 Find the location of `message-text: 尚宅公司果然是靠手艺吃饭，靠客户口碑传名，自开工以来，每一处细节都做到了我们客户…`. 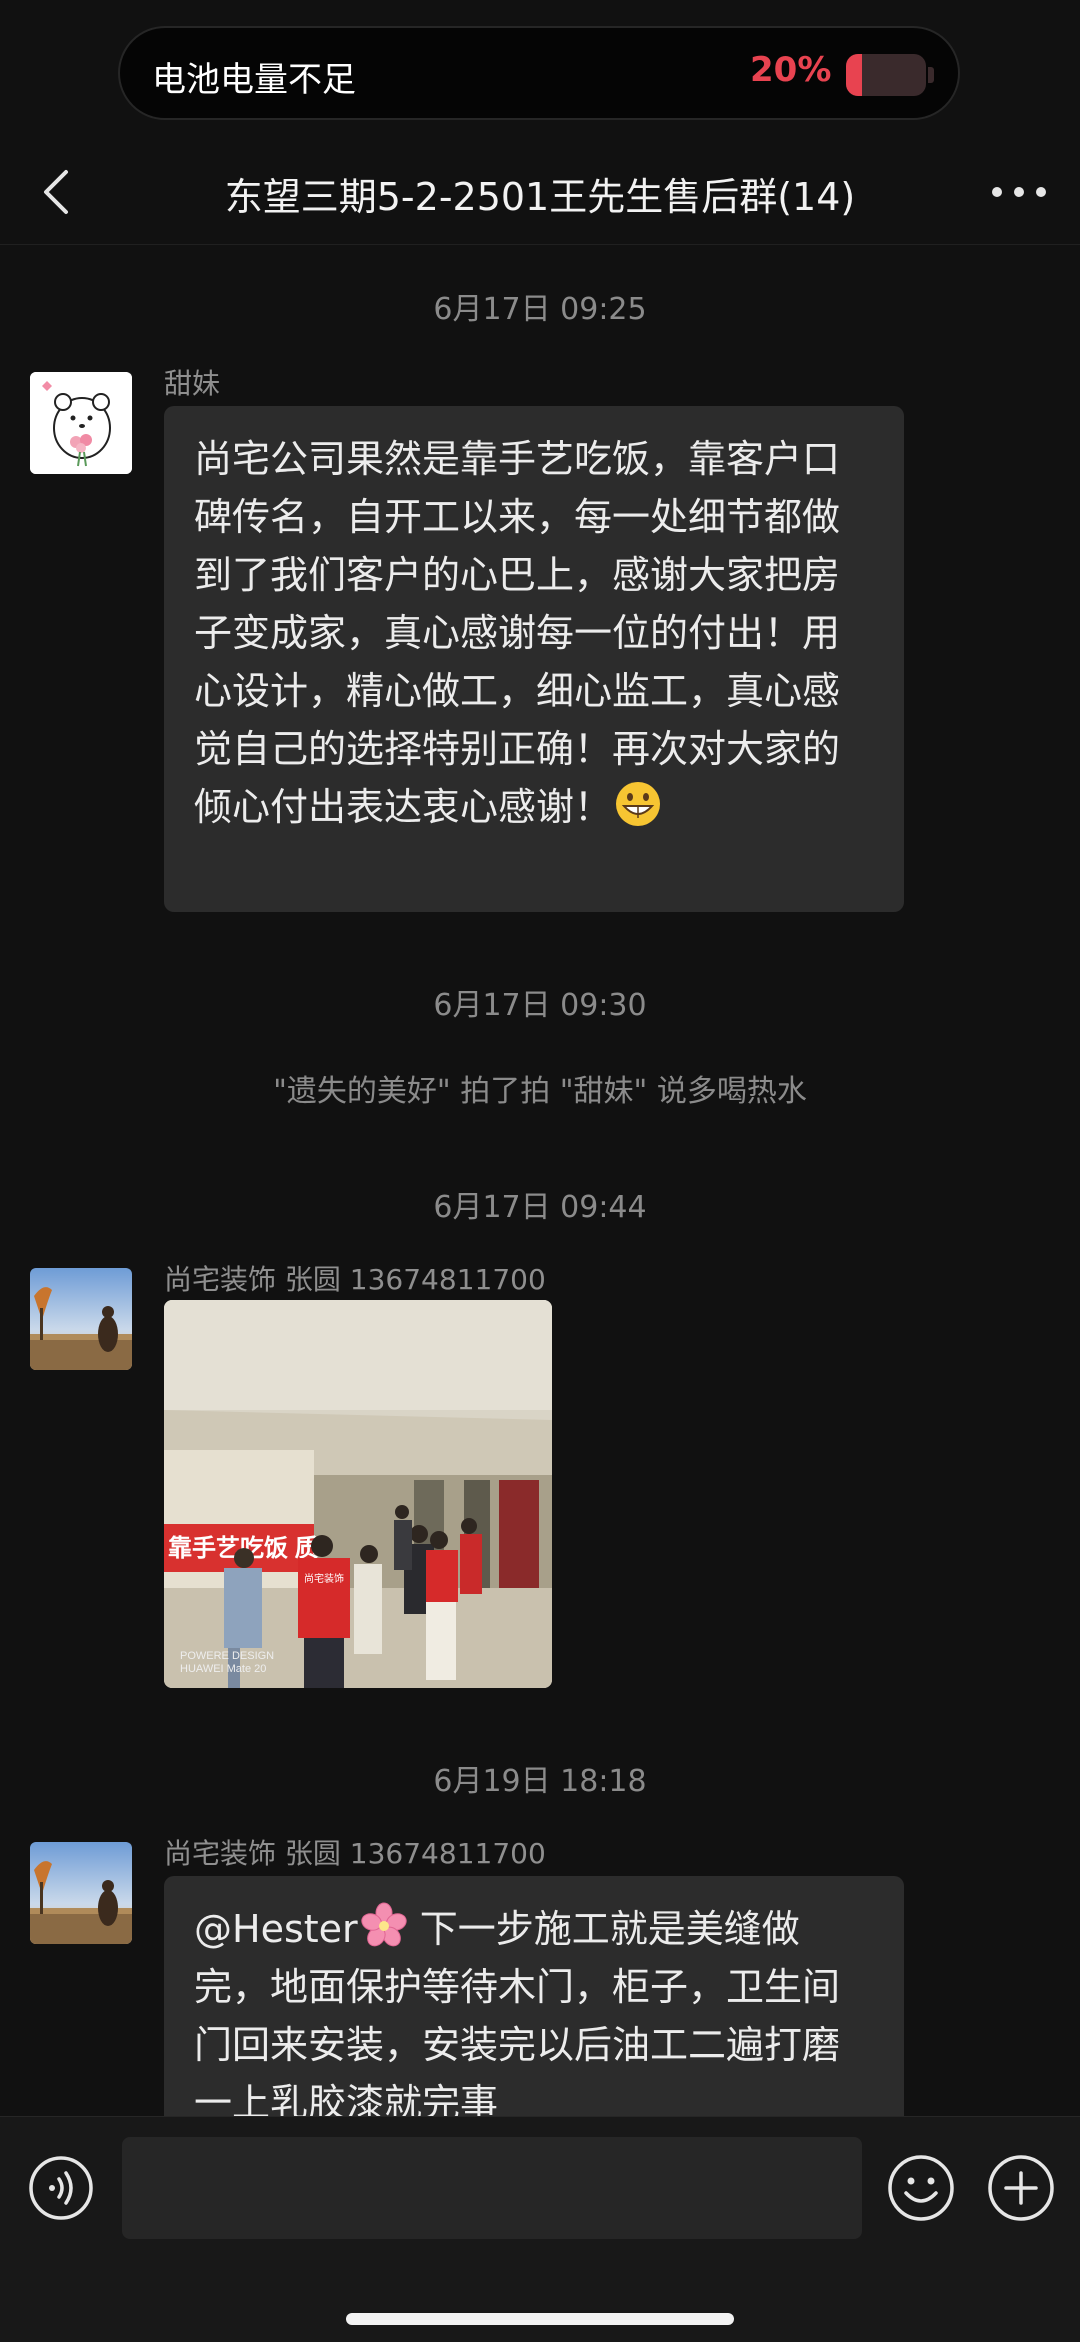

message-text: 尚宅公司果然是靠手艺吃饭，靠客户口碑传名，自开工以来，每一处细节都做到了我们客户… is located at coordinates (517, 633).